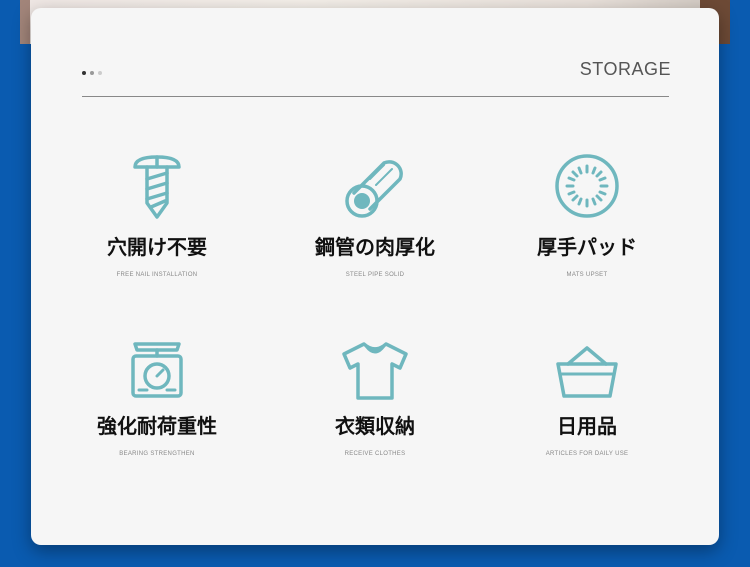 Image resolution: width=750 pixels, height=567 pixels. What do you see at coordinates (157, 275) in the screenshot?
I see `feature-subtitle: FREE NAIL INSTALLATION` at bounding box center [157, 275].